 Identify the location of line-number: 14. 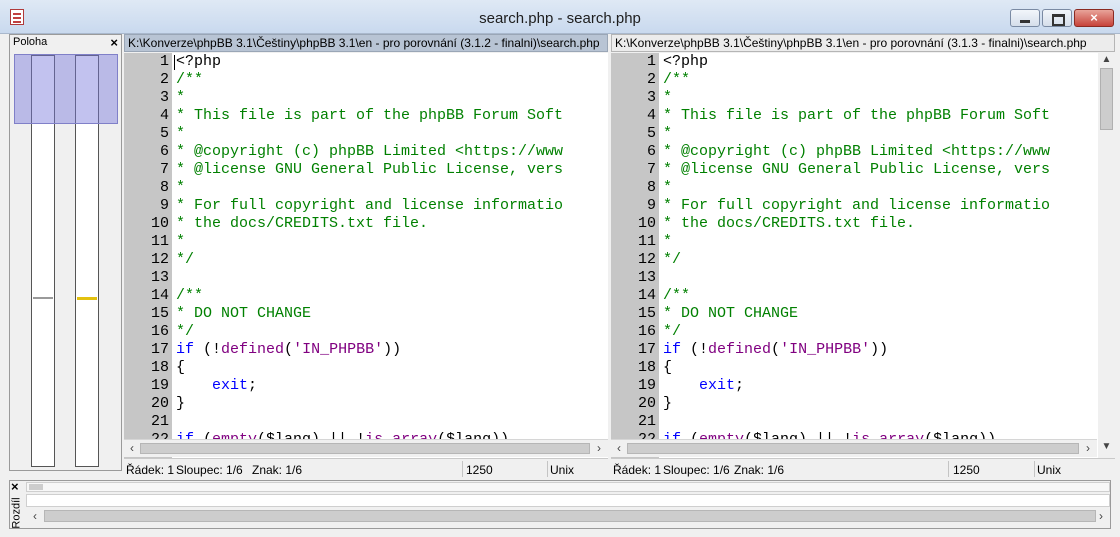
(159, 295).